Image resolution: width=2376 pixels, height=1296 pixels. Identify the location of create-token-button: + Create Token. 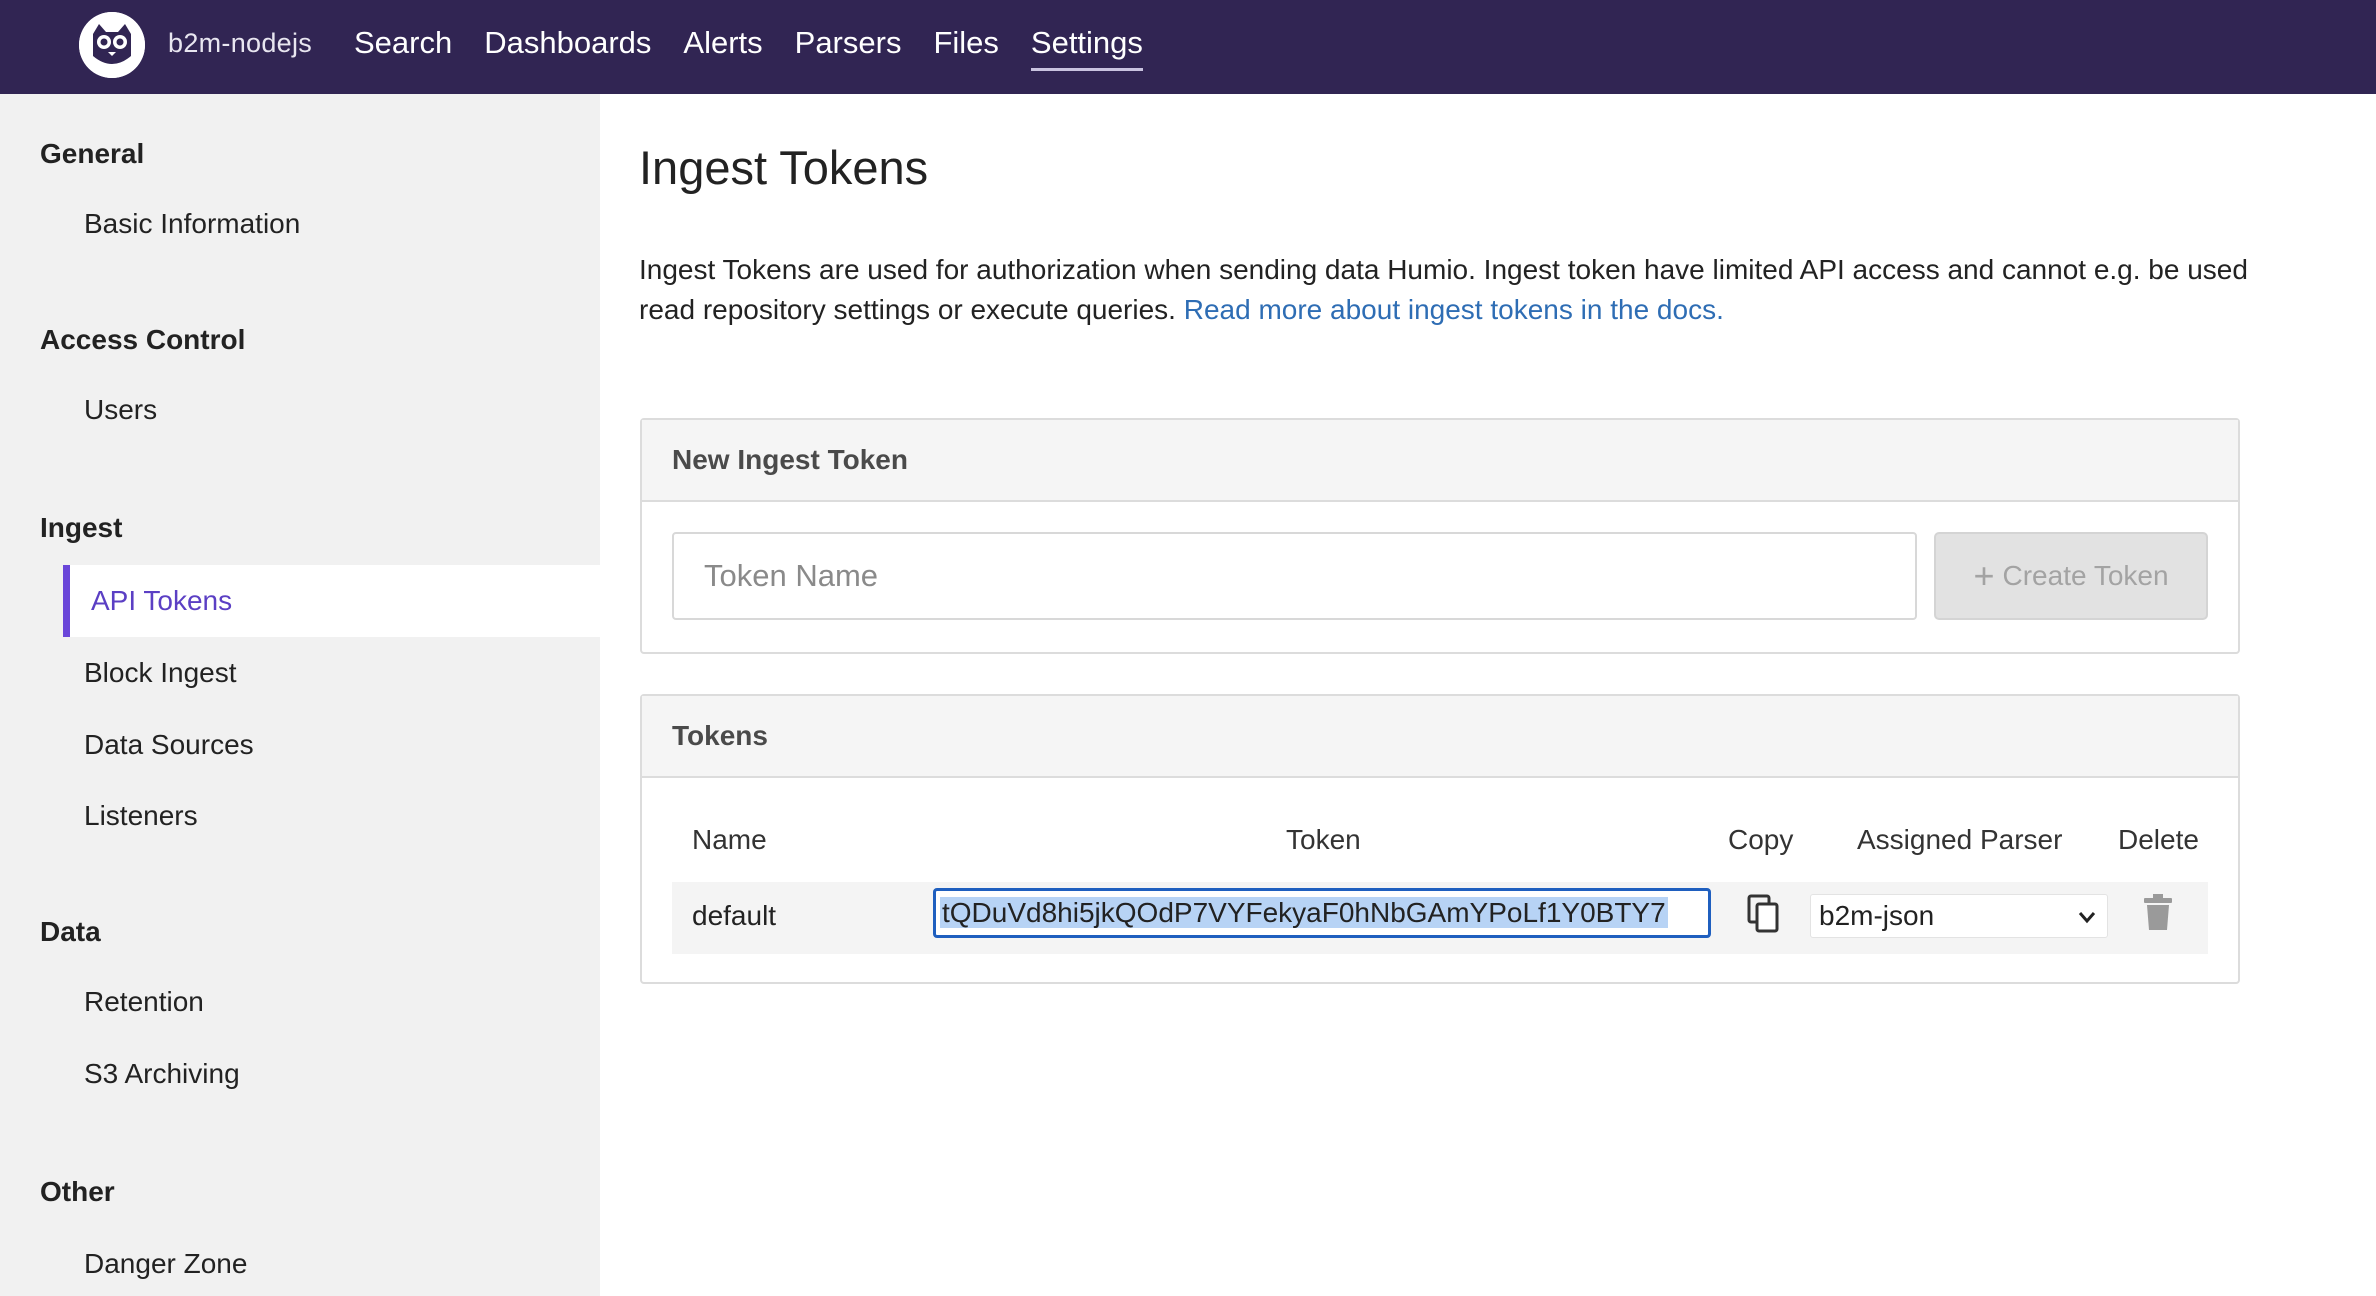
(2071, 576).